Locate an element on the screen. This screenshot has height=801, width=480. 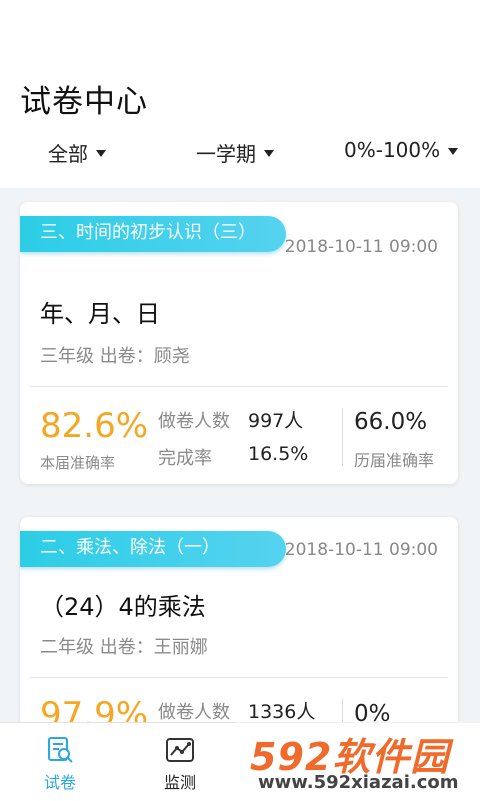
filter-semester: 一学期 is located at coordinates (235, 152).